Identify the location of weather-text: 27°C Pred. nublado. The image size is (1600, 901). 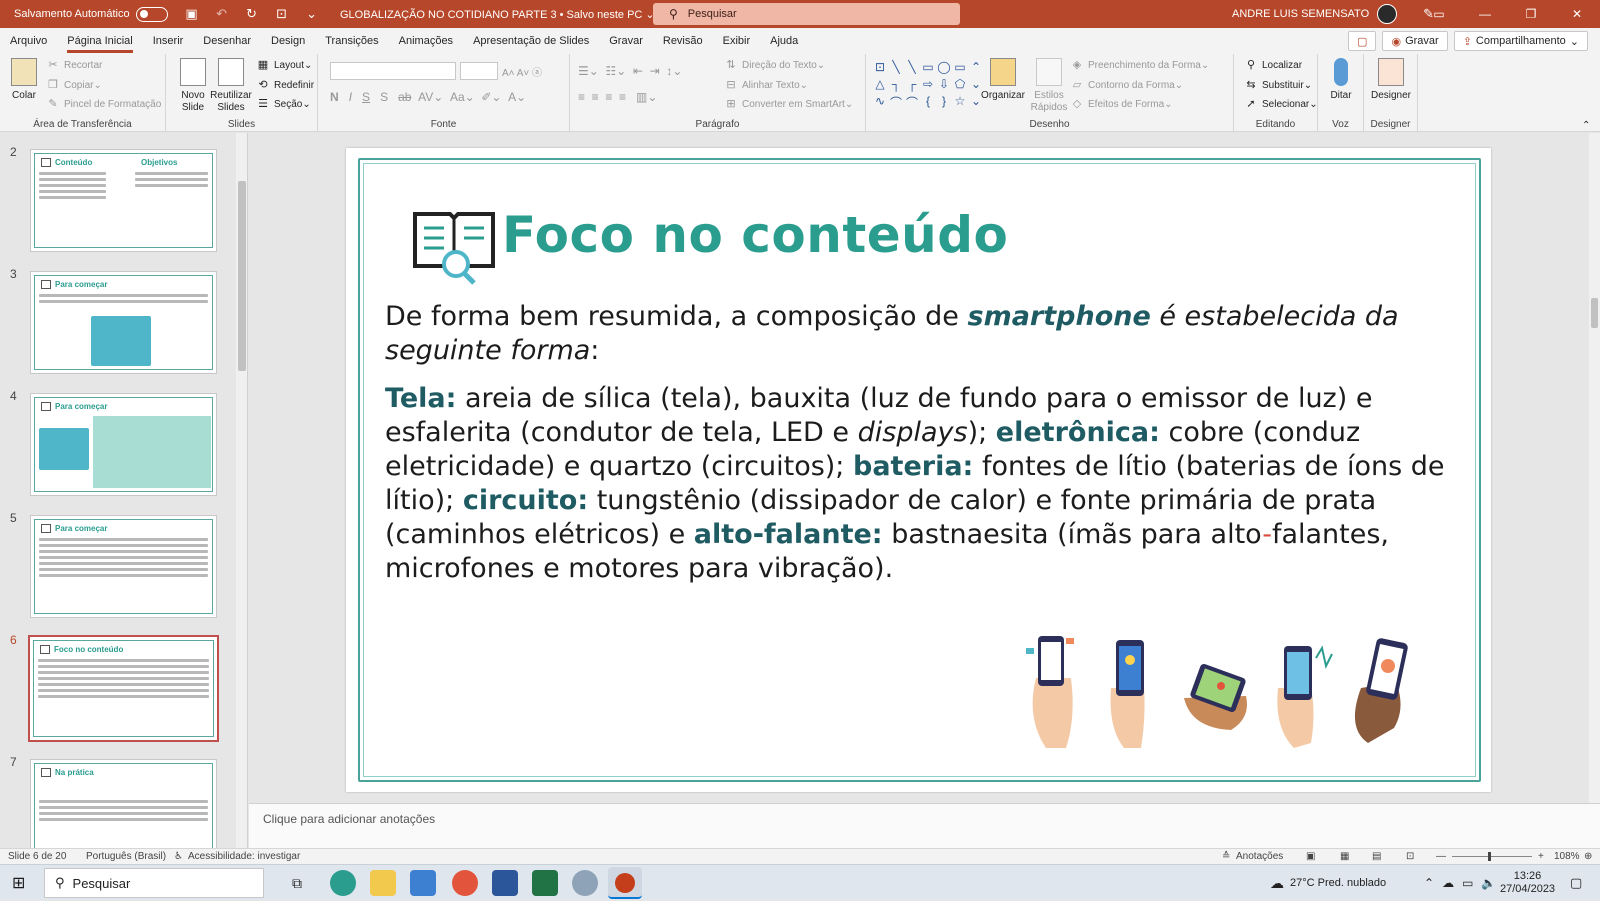
(1338, 883).